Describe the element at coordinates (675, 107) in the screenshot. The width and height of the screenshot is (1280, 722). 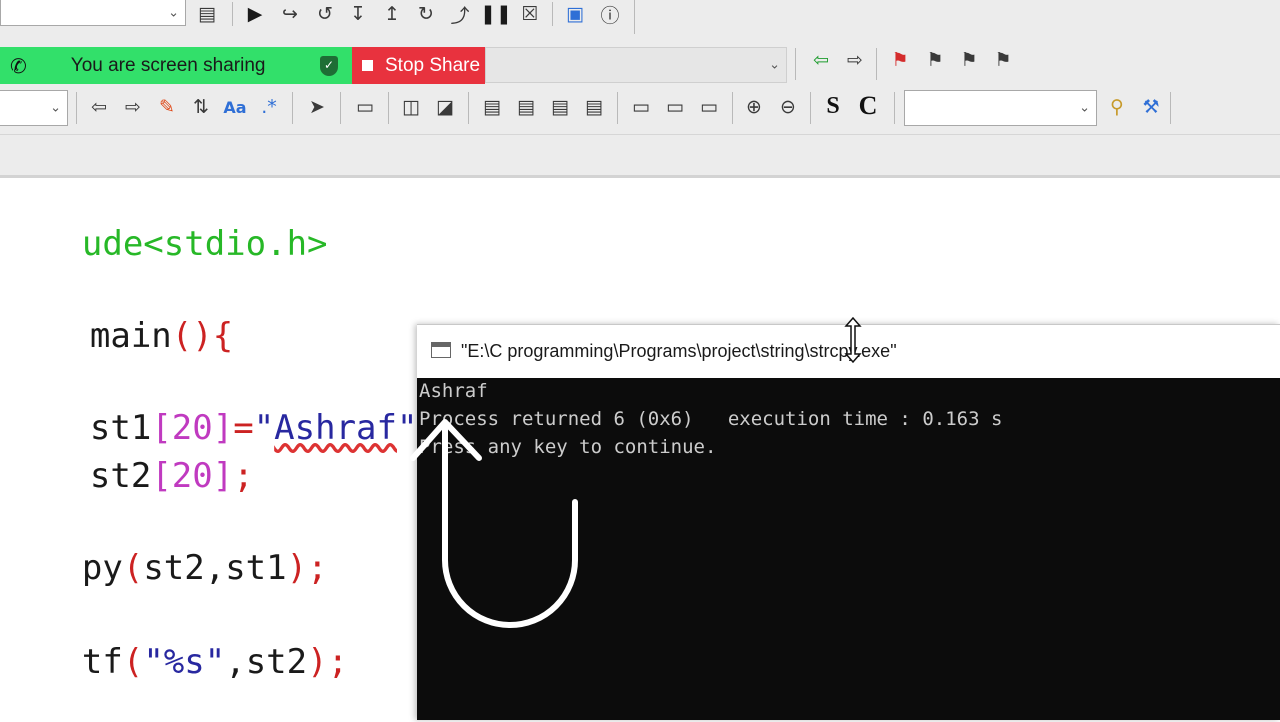
I see `frame-icon-2: ▭` at that location.